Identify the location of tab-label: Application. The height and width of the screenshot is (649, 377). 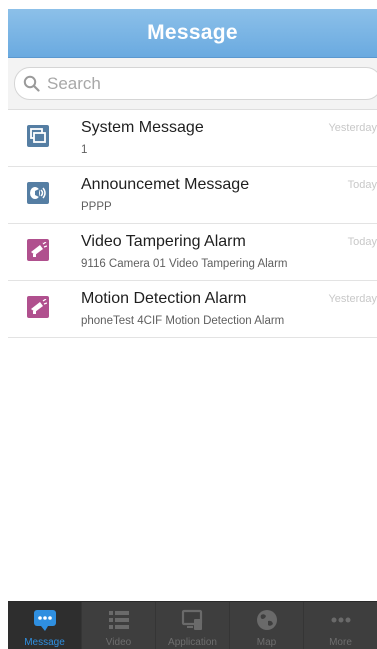
(192, 642).